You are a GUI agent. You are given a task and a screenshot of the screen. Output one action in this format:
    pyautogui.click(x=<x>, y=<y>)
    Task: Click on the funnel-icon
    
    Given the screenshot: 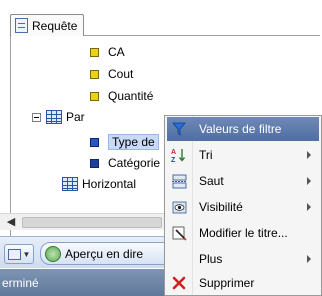 What is the action you would take?
    pyautogui.click(x=179, y=129)
    